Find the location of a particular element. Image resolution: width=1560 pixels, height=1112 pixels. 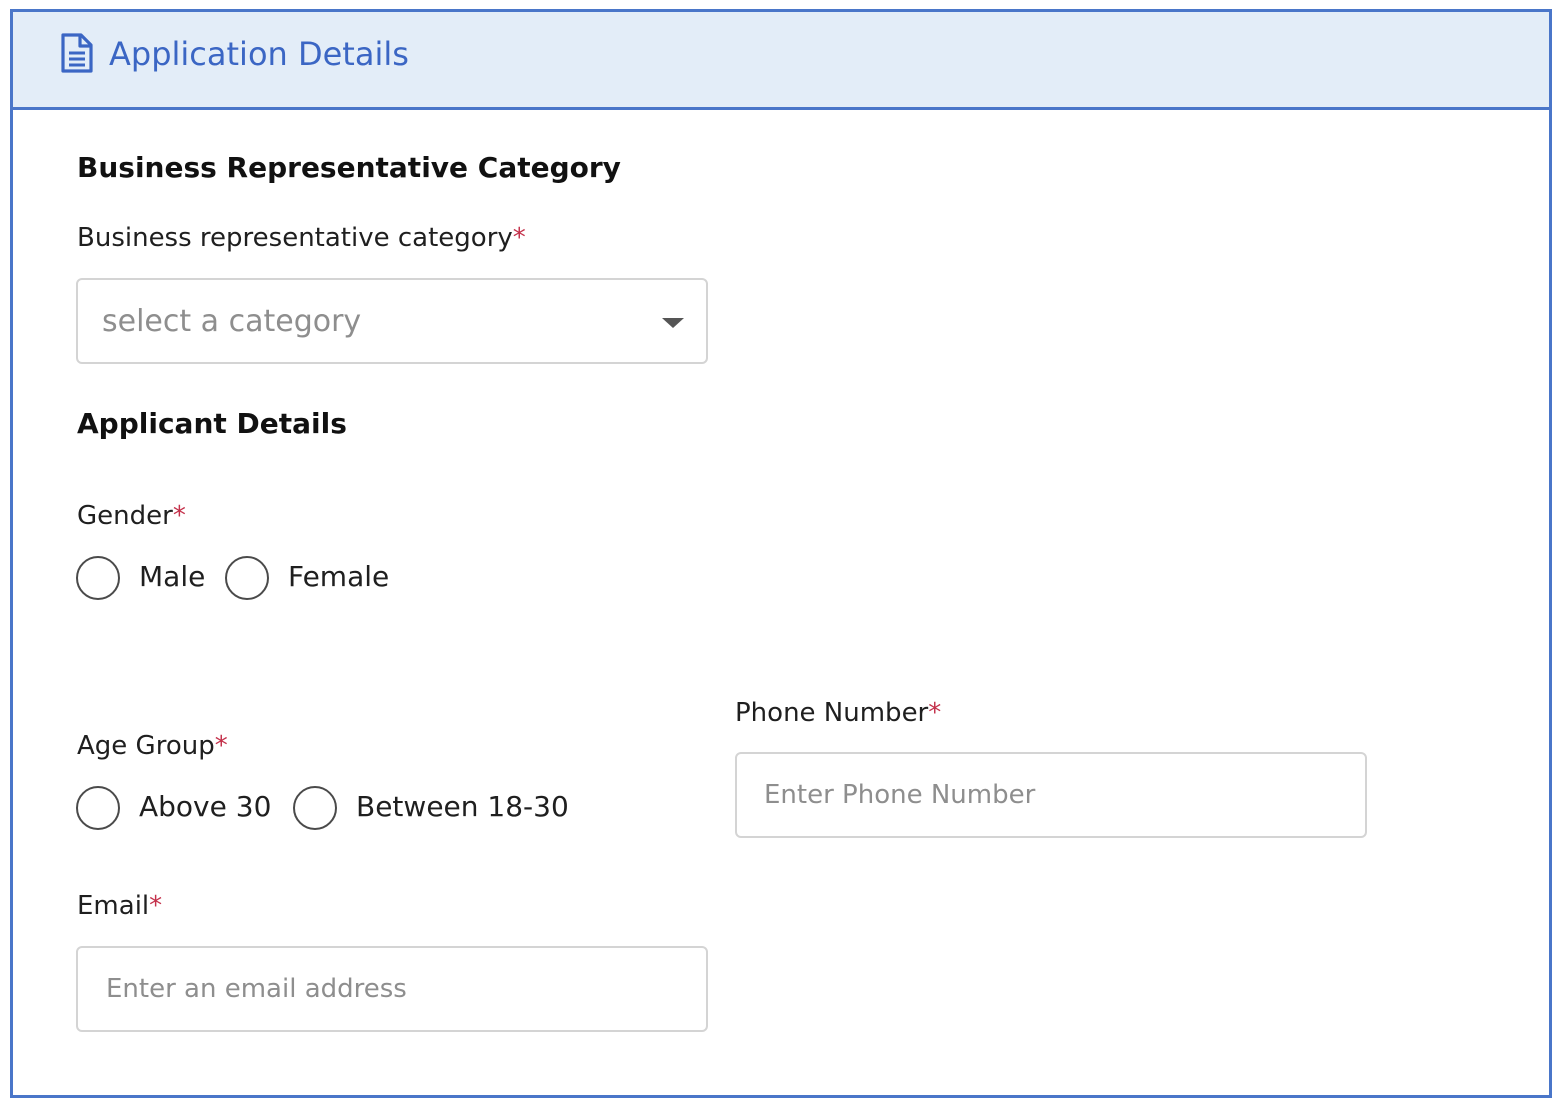

gender-female-label: Female is located at coordinates (338, 577).